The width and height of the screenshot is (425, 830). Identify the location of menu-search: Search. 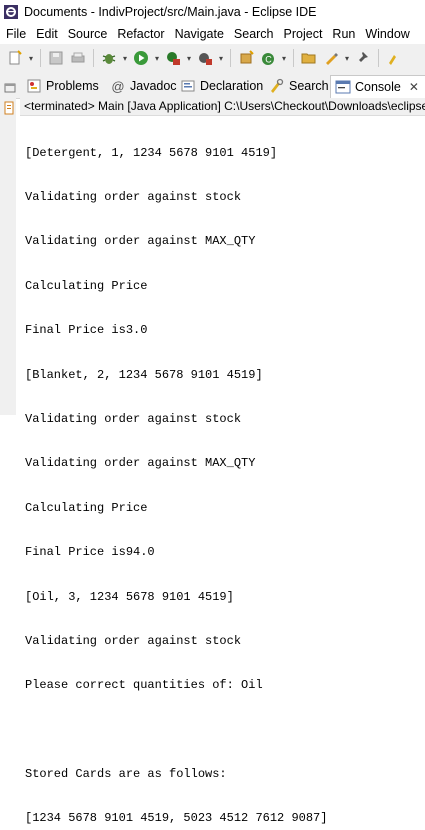
(254, 34).